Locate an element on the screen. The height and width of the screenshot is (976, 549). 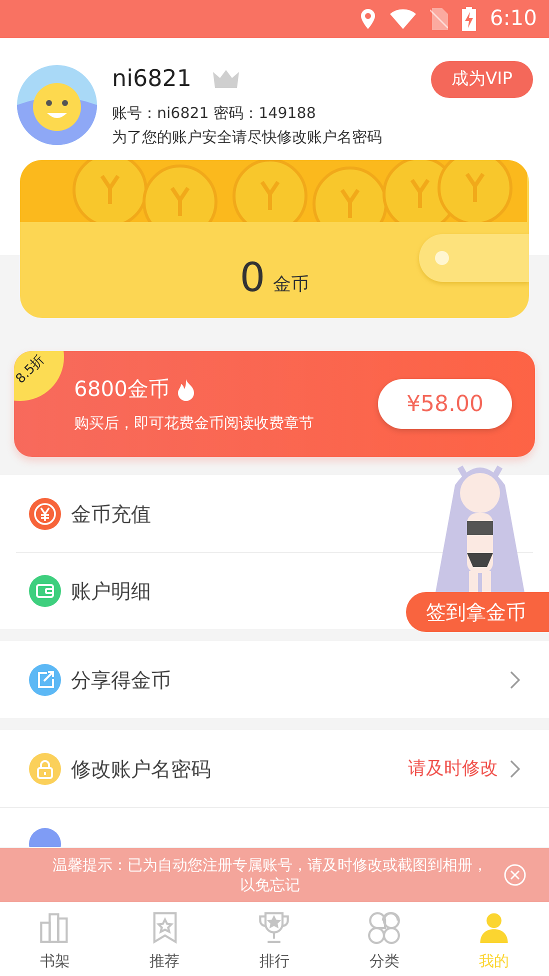
close-icon is located at coordinates (515, 875).